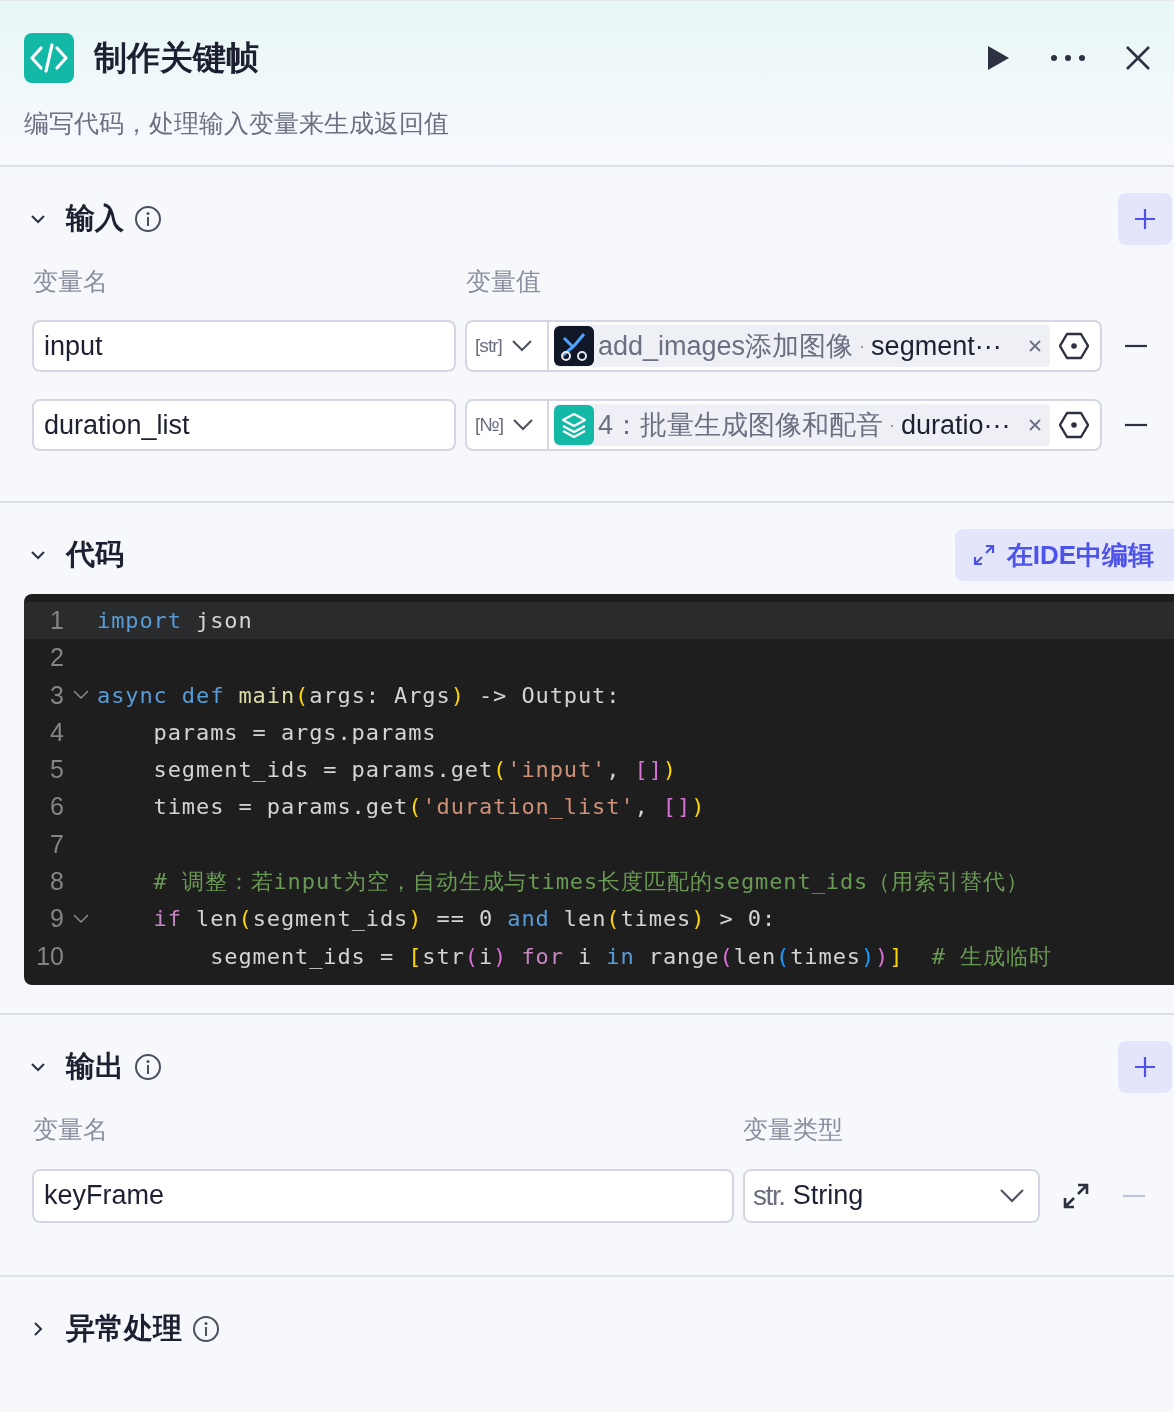 This screenshot has height=1412, width=1174. Describe the element at coordinates (936, 346) in the screenshot. I see `reference-field-name: segment···` at that location.